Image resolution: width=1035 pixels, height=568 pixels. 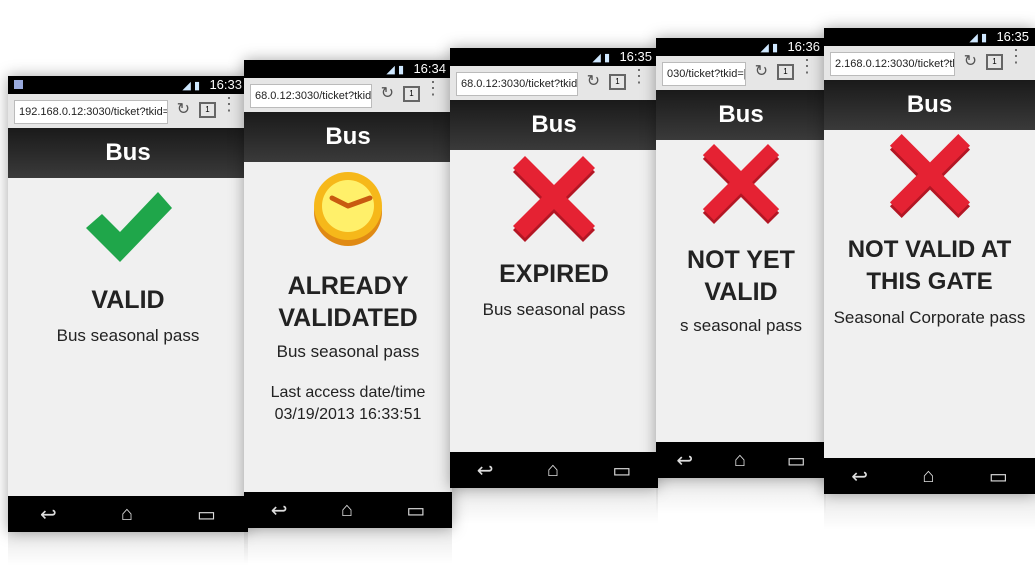 What do you see at coordinates (348, 392) in the screenshot?
I see `last-access-label: Last access date/time` at bounding box center [348, 392].